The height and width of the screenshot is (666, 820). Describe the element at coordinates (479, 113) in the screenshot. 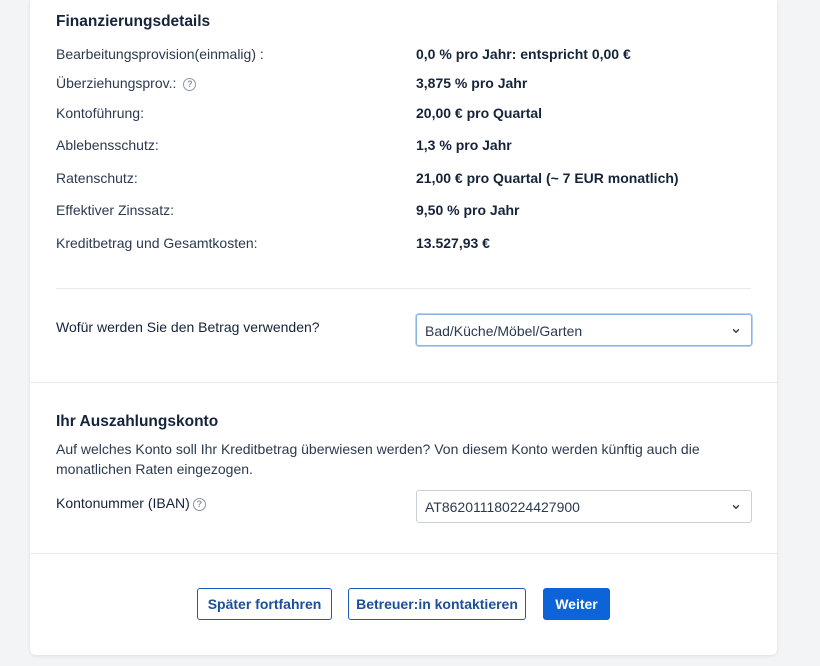

I see `detail-value: 20,00 € pro Quartal` at that location.